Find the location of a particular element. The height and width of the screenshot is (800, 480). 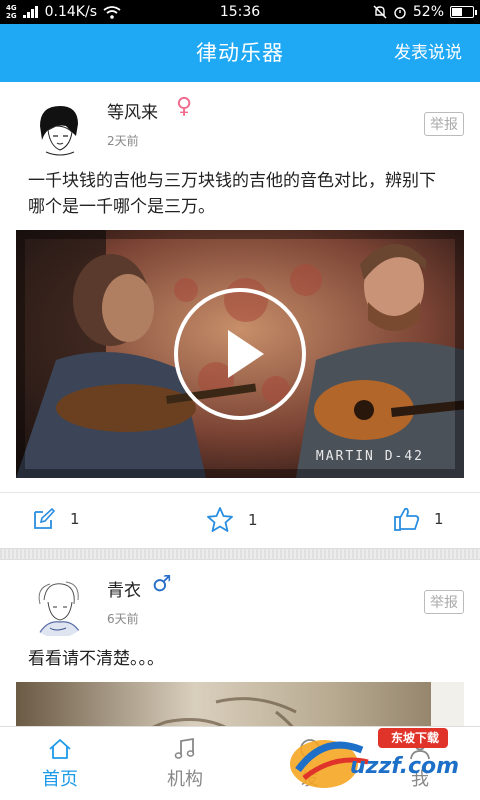

watermark-brand: uzzf.com is located at coordinates (405, 766).